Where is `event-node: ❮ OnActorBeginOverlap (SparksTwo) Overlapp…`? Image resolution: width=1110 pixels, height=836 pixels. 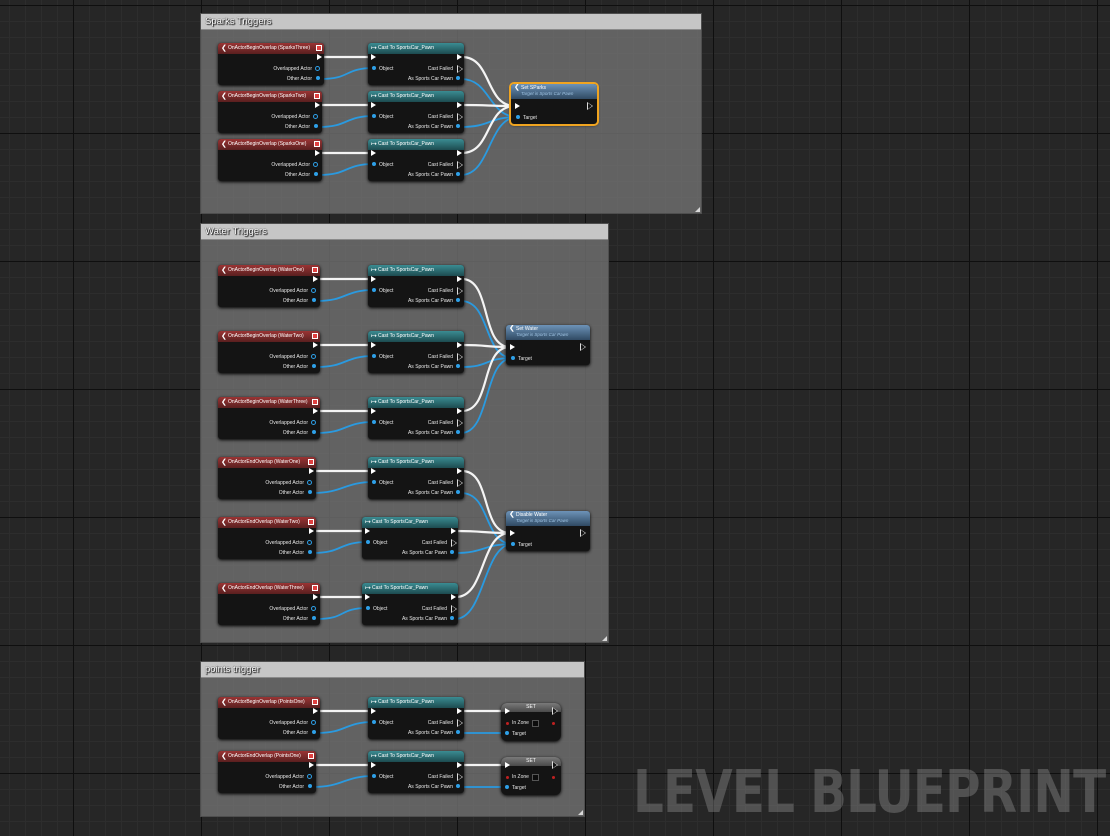 event-node: ❮ OnActorBeginOverlap (SparksTwo) Overlapp… is located at coordinates (270, 112).